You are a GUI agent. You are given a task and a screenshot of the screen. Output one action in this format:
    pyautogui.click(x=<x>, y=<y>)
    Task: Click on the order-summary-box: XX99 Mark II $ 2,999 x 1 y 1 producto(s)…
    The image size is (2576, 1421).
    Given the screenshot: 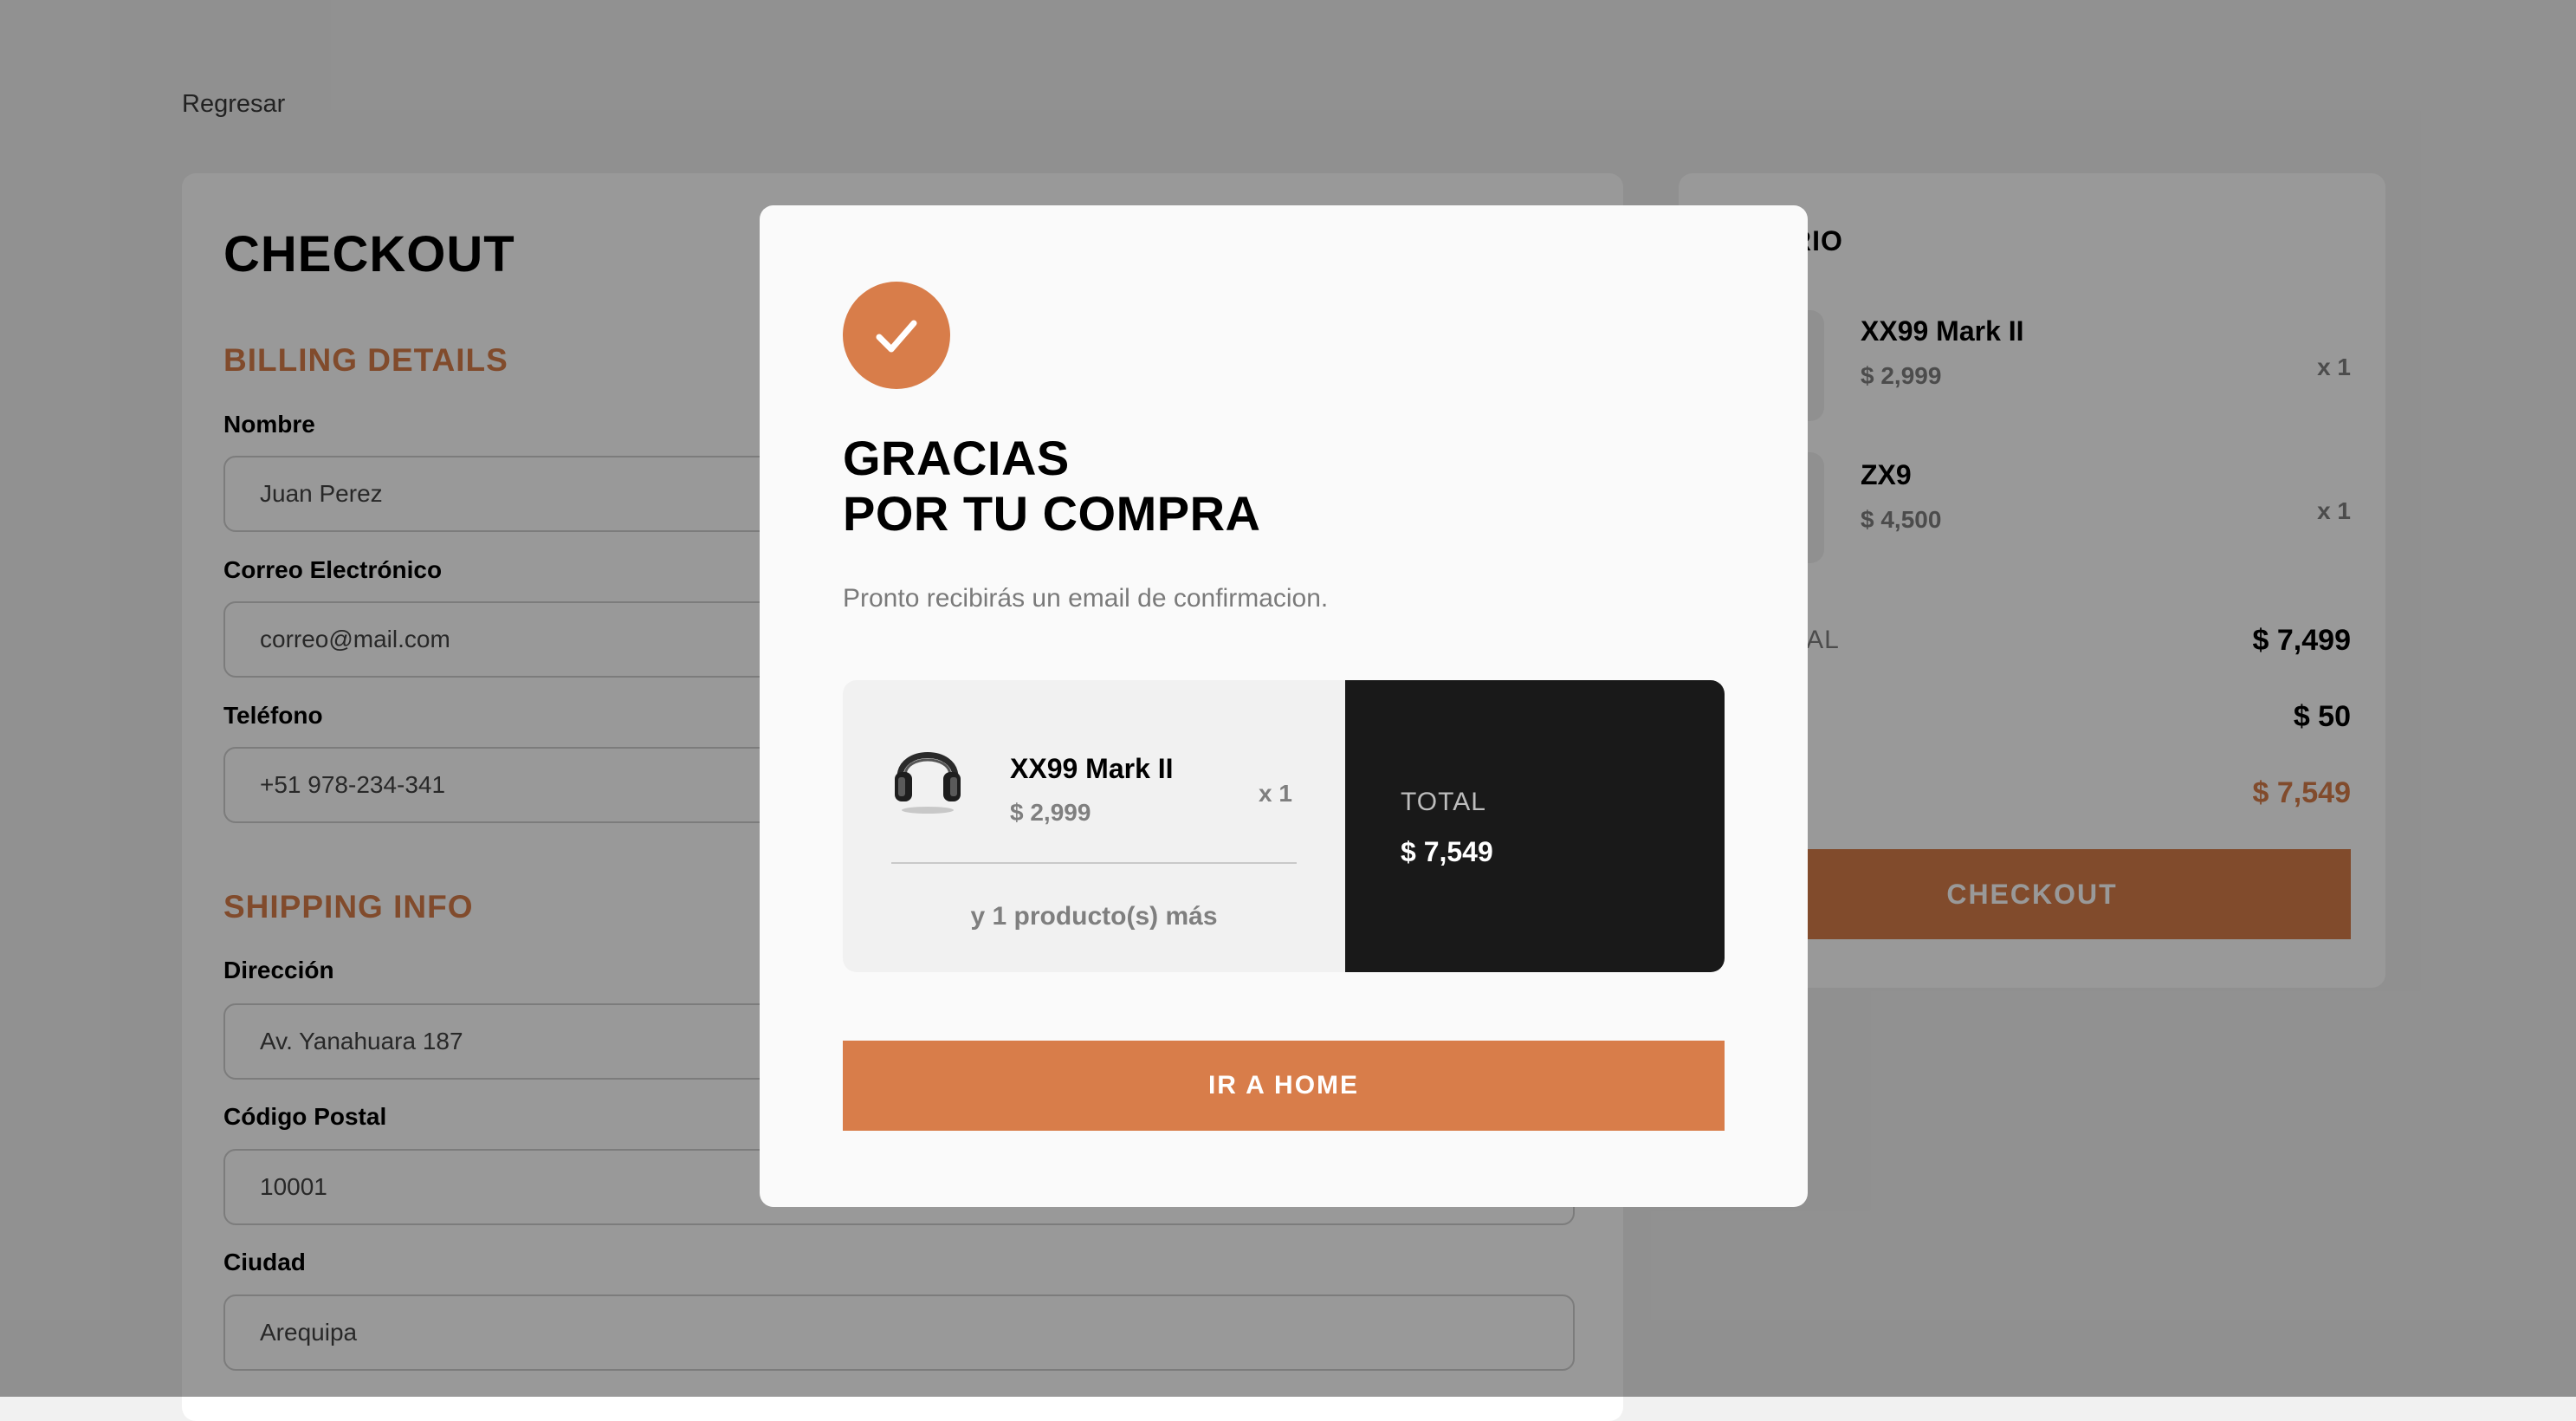 What is the action you would take?
    pyautogui.click(x=1284, y=826)
    